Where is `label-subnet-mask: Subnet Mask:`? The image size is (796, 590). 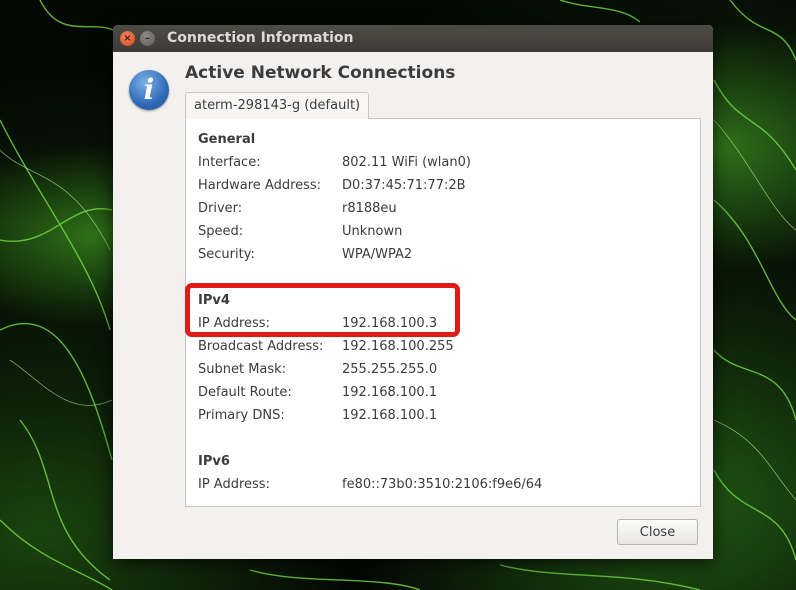 label-subnet-mask: Subnet Mask: is located at coordinates (242, 369).